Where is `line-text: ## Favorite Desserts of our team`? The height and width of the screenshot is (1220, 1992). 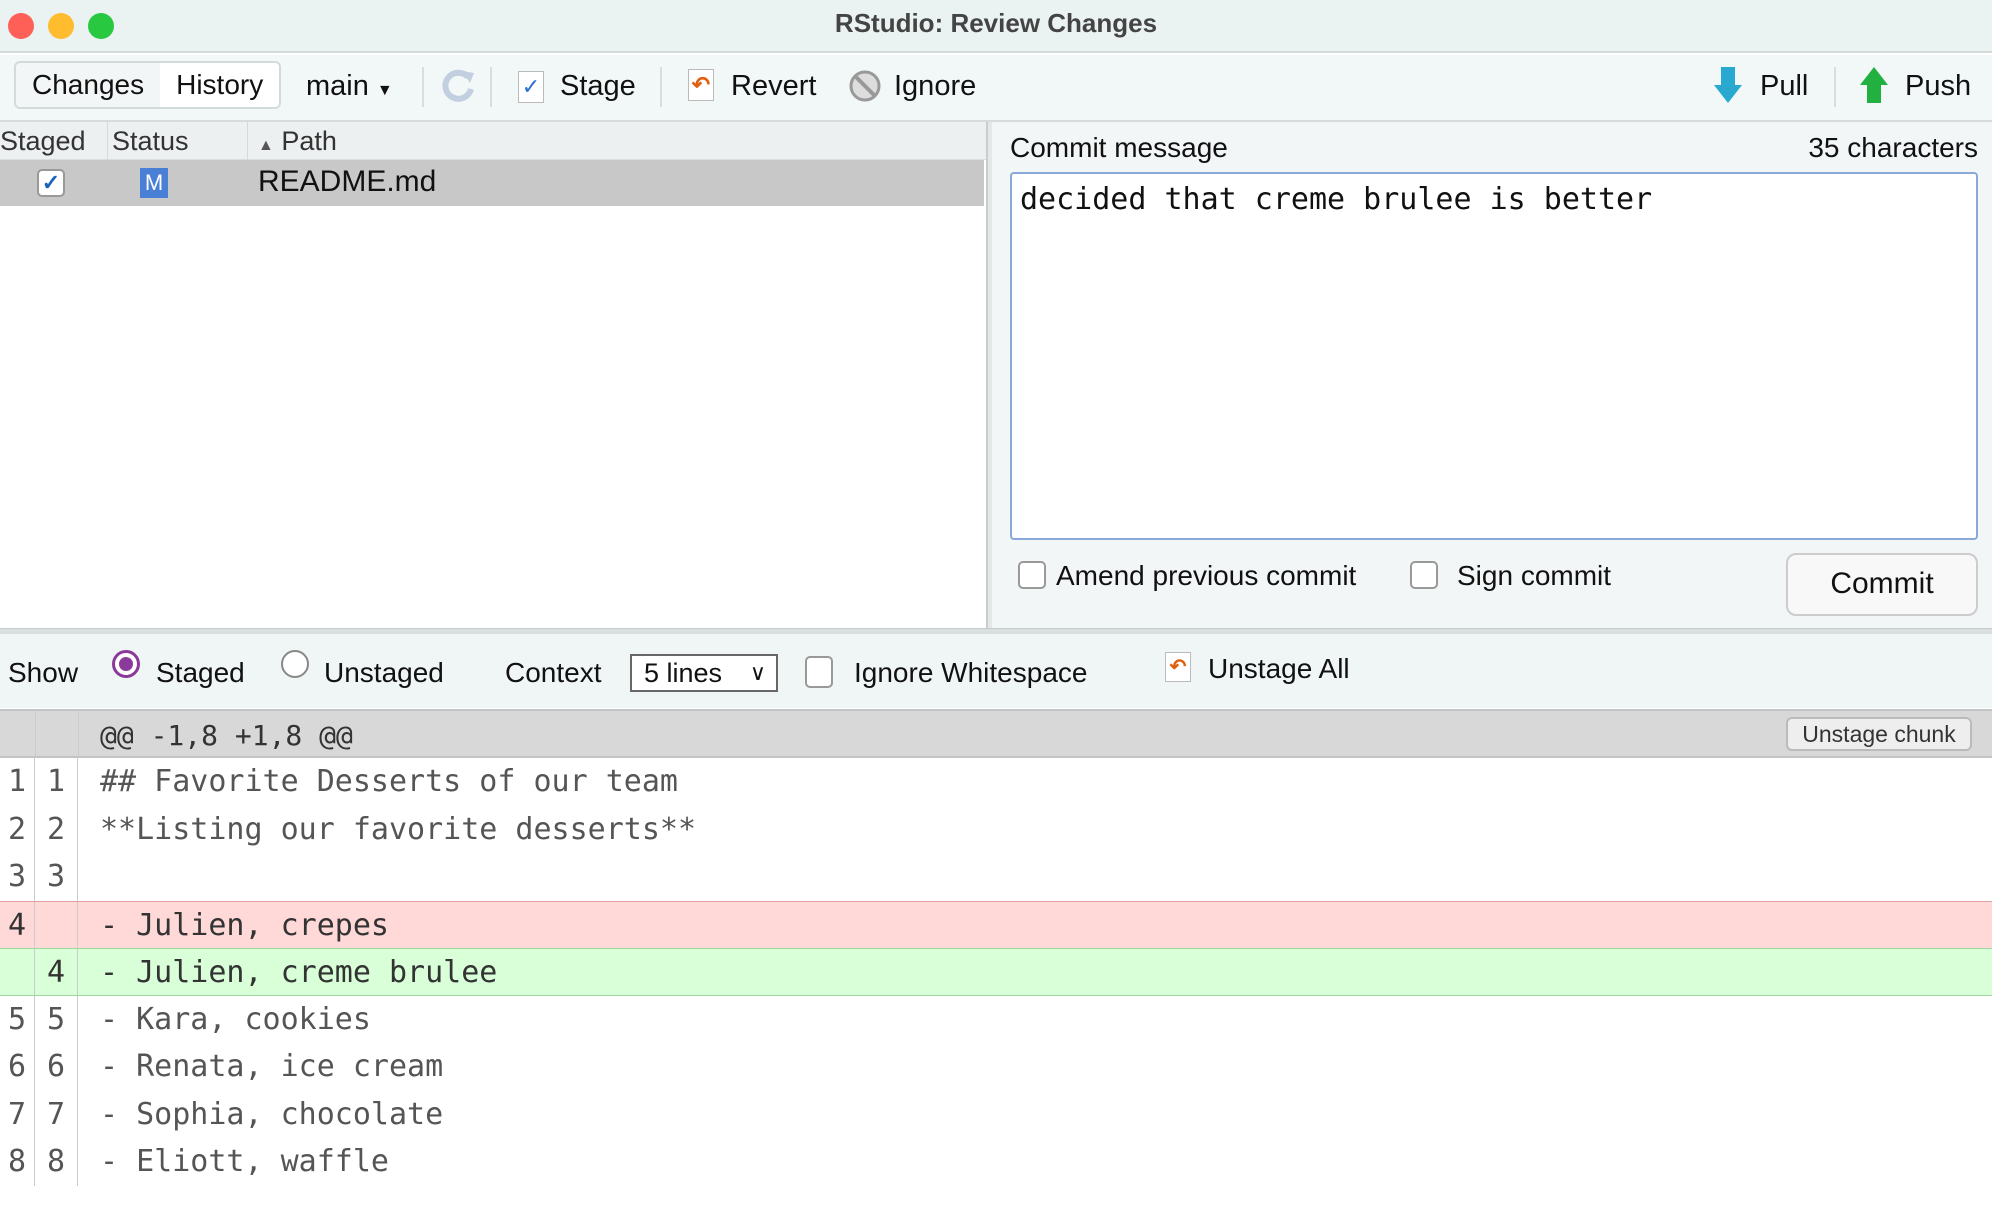 line-text: ## Favorite Desserts of our team is located at coordinates (389, 781).